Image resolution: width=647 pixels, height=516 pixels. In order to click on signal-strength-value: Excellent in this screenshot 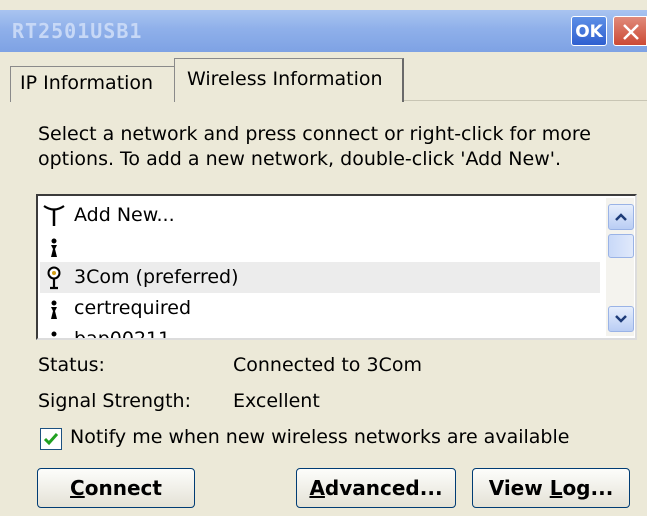, I will do `click(276, 401)`.